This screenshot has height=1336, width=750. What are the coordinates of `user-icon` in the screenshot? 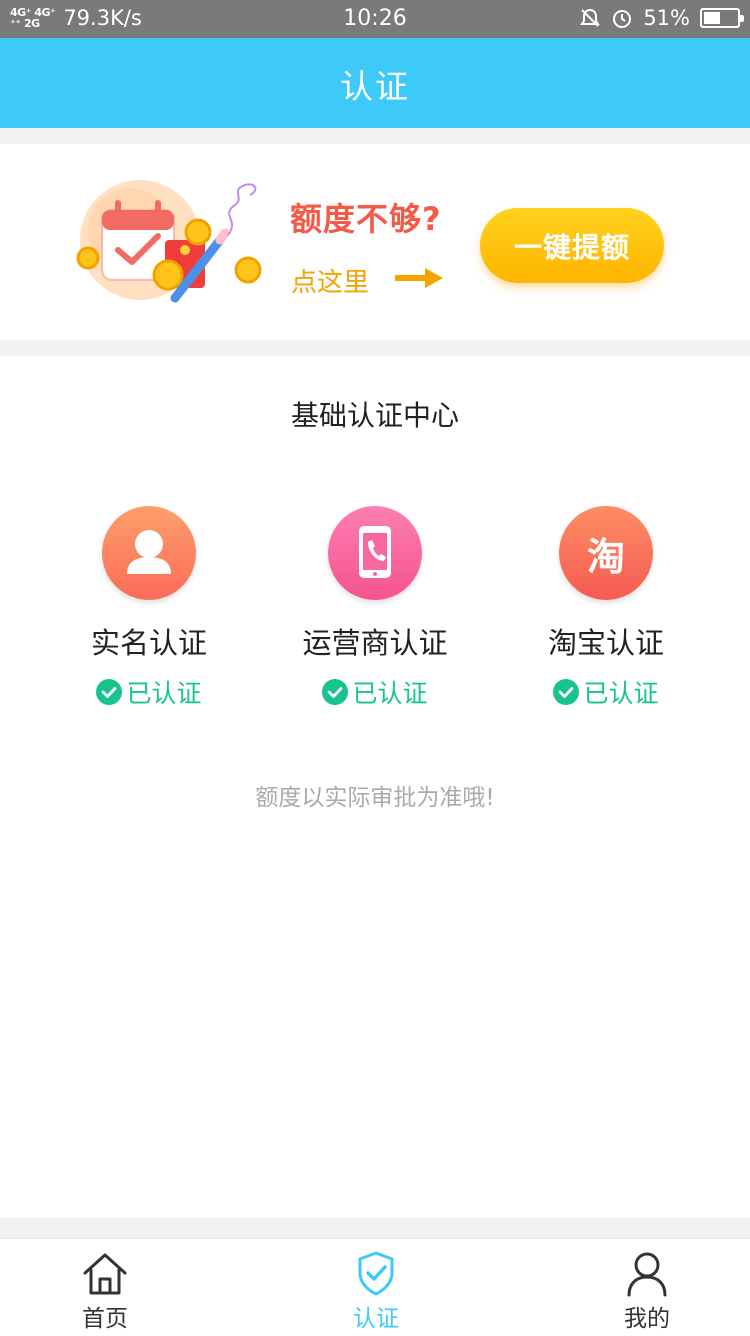 It's located at (149, 553).